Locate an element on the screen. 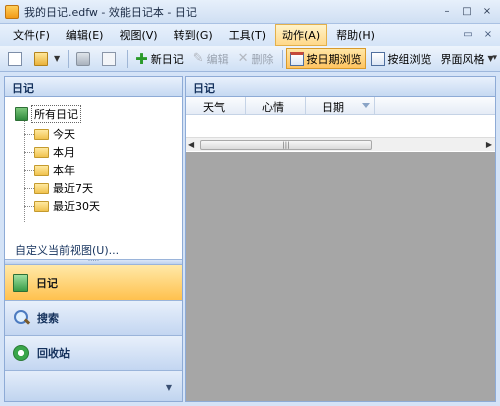  browse-by-group-button: 按组浏览 is located at coordinates (401, 58).